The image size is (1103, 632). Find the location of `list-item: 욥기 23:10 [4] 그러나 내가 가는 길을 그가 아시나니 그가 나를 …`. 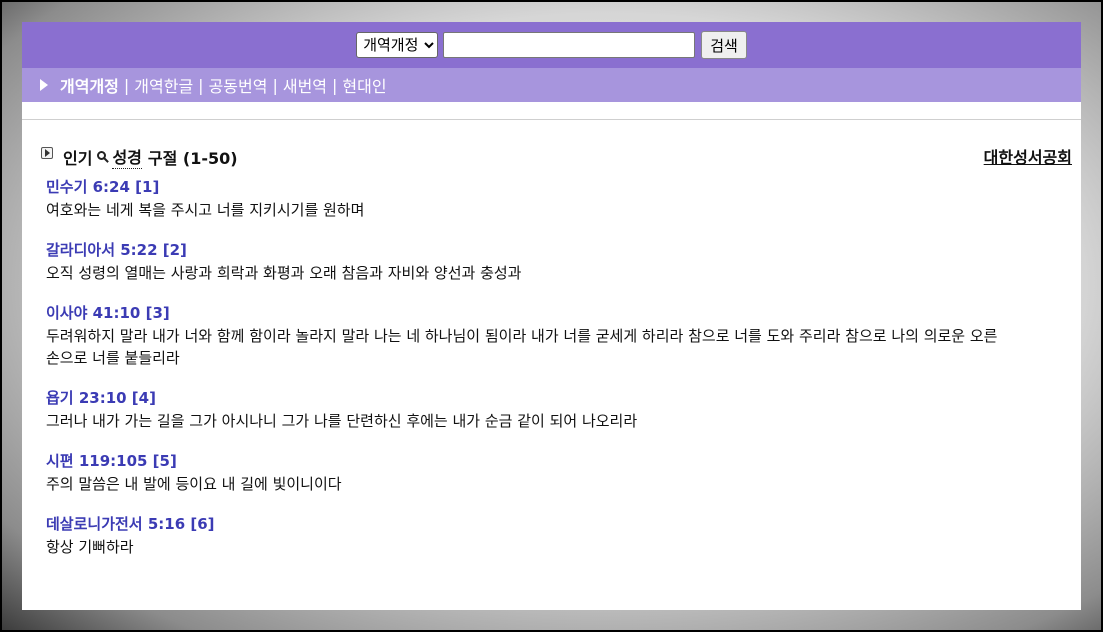

list-item: 욥기 23:10 [4] 그러나 내가 가는 길을 그가 아시나니 그가 나를 … is located at coordinates (546, 409).